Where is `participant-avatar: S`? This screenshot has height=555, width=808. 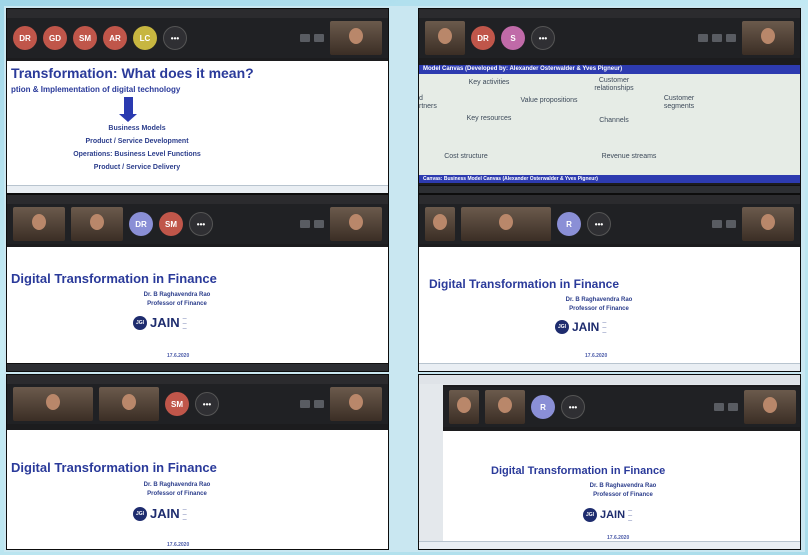 participant-avatar: S is located at coordinates (513, 38).